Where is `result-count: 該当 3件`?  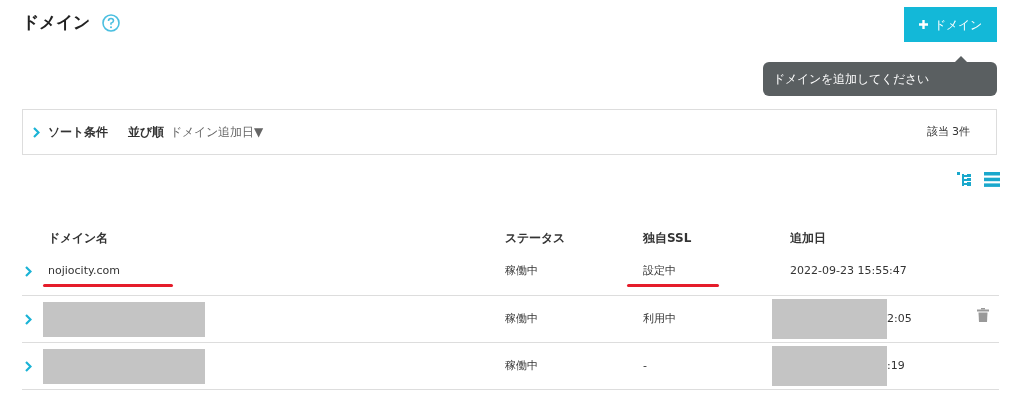 result-count: 該当 3件 is located at coordinates (948, 131).